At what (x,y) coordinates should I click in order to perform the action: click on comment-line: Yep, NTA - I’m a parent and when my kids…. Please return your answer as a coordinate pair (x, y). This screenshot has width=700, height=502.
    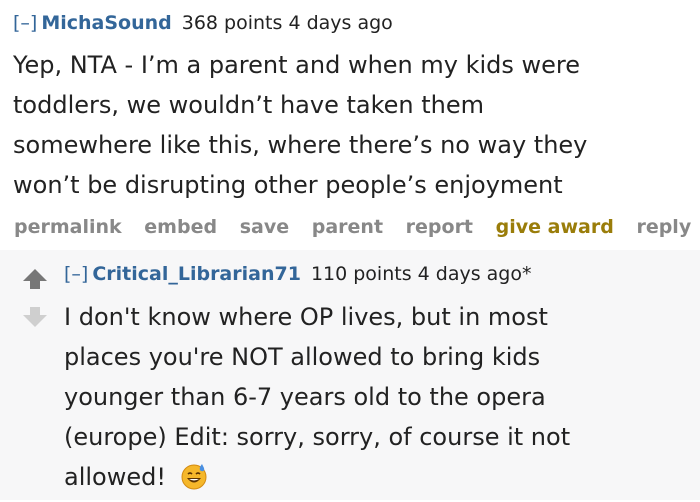
    Looking at the image, I should click on (297, 65).